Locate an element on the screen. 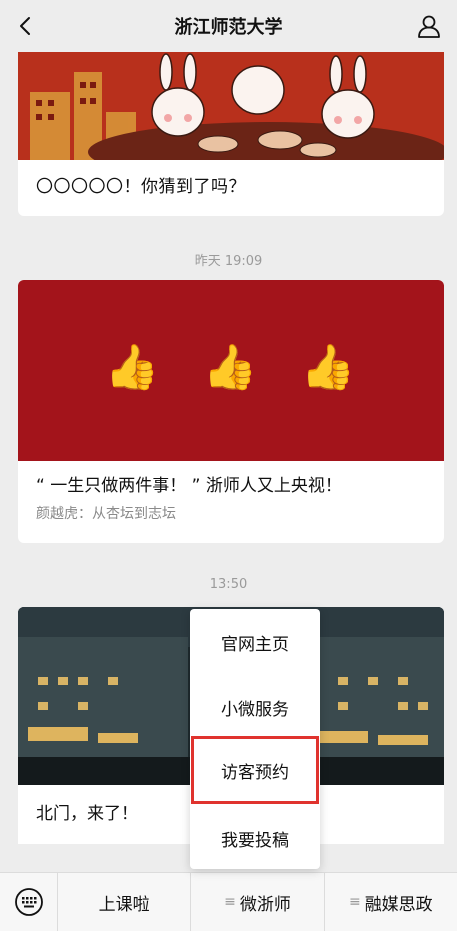  article-subtitle: 颜越虎：从杏坛到志坛 is located at coordinates (106, 513).